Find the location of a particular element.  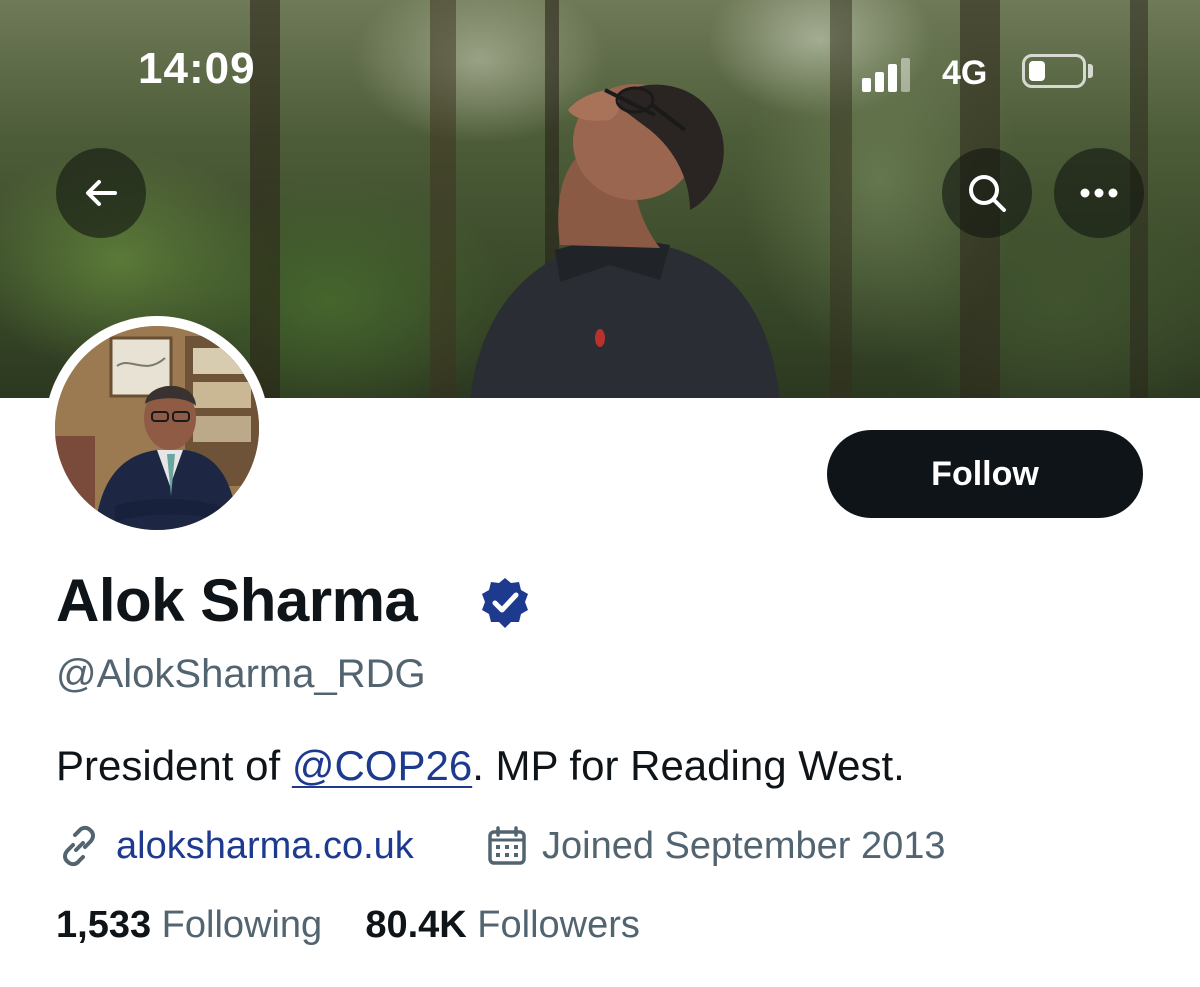

display-name: Alok Sharma is located at coordinates (237, 600).